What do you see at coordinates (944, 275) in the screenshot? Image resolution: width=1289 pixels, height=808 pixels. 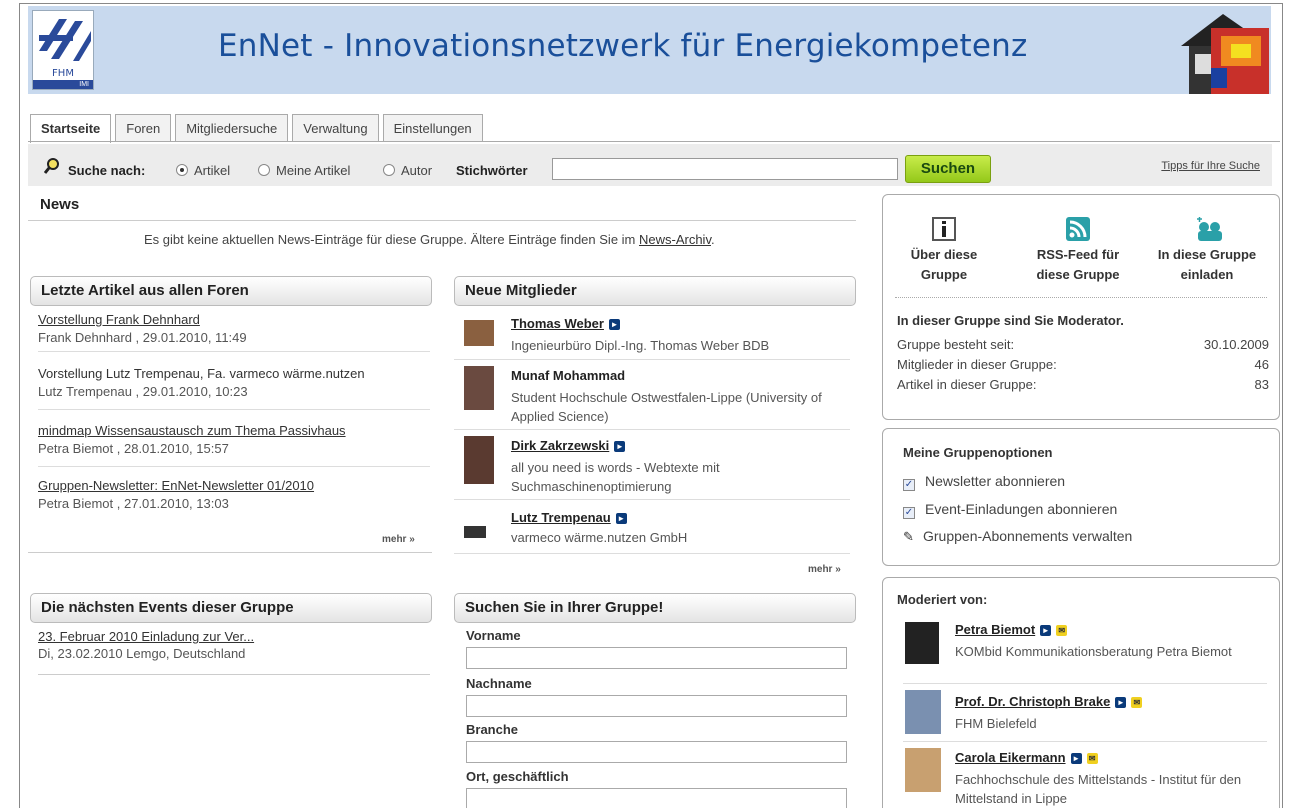 I see `about-group-line2: Gruppe` at bounding box center [944, 275].